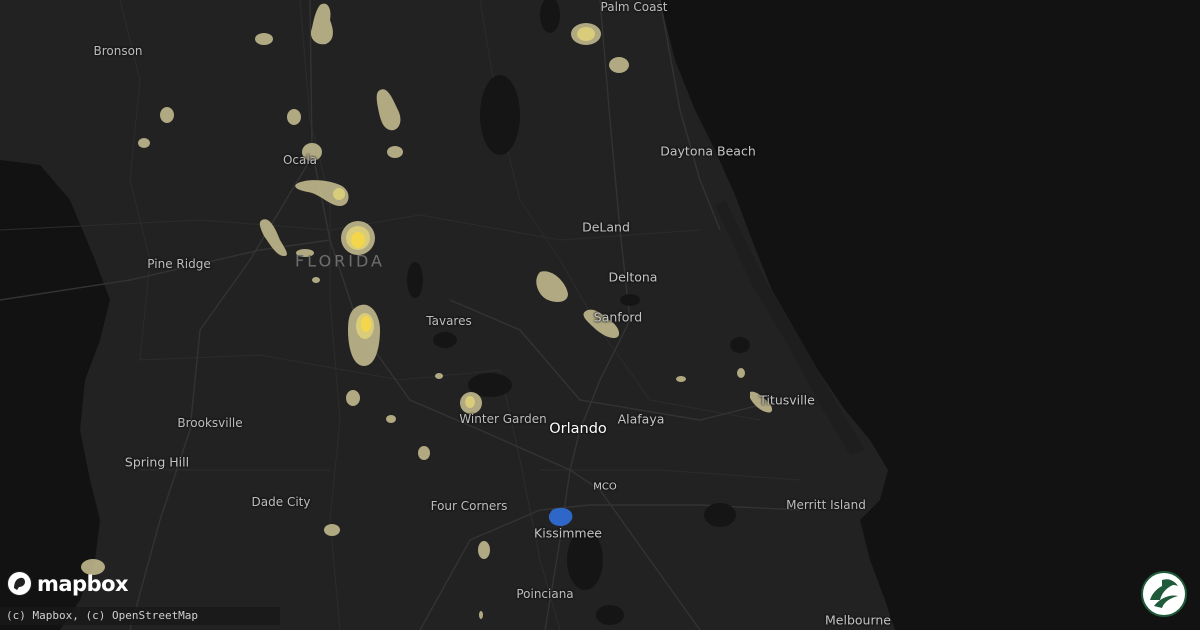 This screenshot has height=630, width=1200. What do you see at coordinates (634, 7) in the screenshot?
I see `city-label-palm-coast: Palm Coast` at bounding box center [634, 7].